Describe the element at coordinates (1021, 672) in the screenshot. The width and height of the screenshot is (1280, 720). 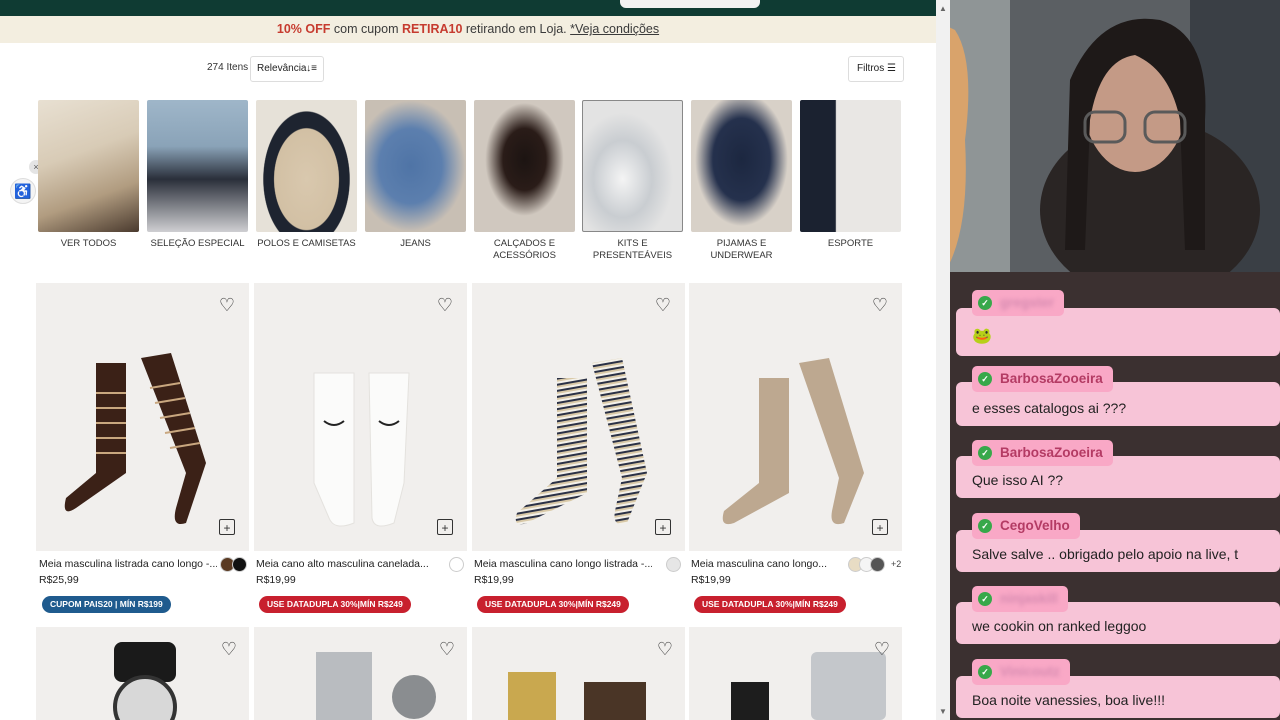
I see `chat-username: ✓ Vinicoutz` at that location.